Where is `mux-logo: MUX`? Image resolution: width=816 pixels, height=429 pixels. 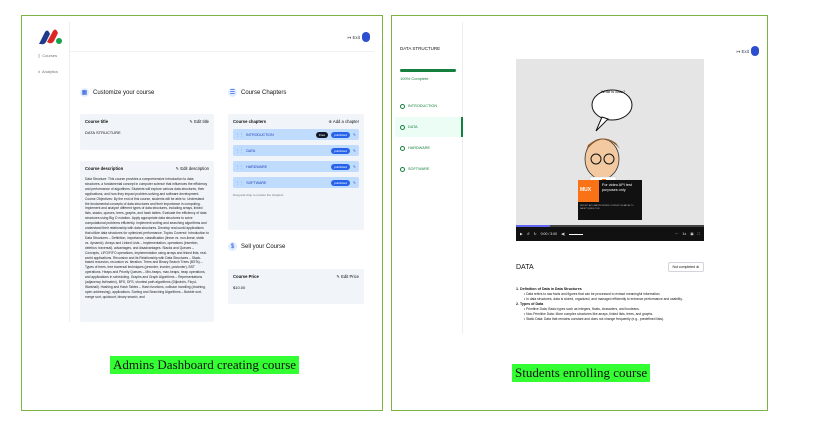
mux-logo: MUX is located at coordinates (586, 190).